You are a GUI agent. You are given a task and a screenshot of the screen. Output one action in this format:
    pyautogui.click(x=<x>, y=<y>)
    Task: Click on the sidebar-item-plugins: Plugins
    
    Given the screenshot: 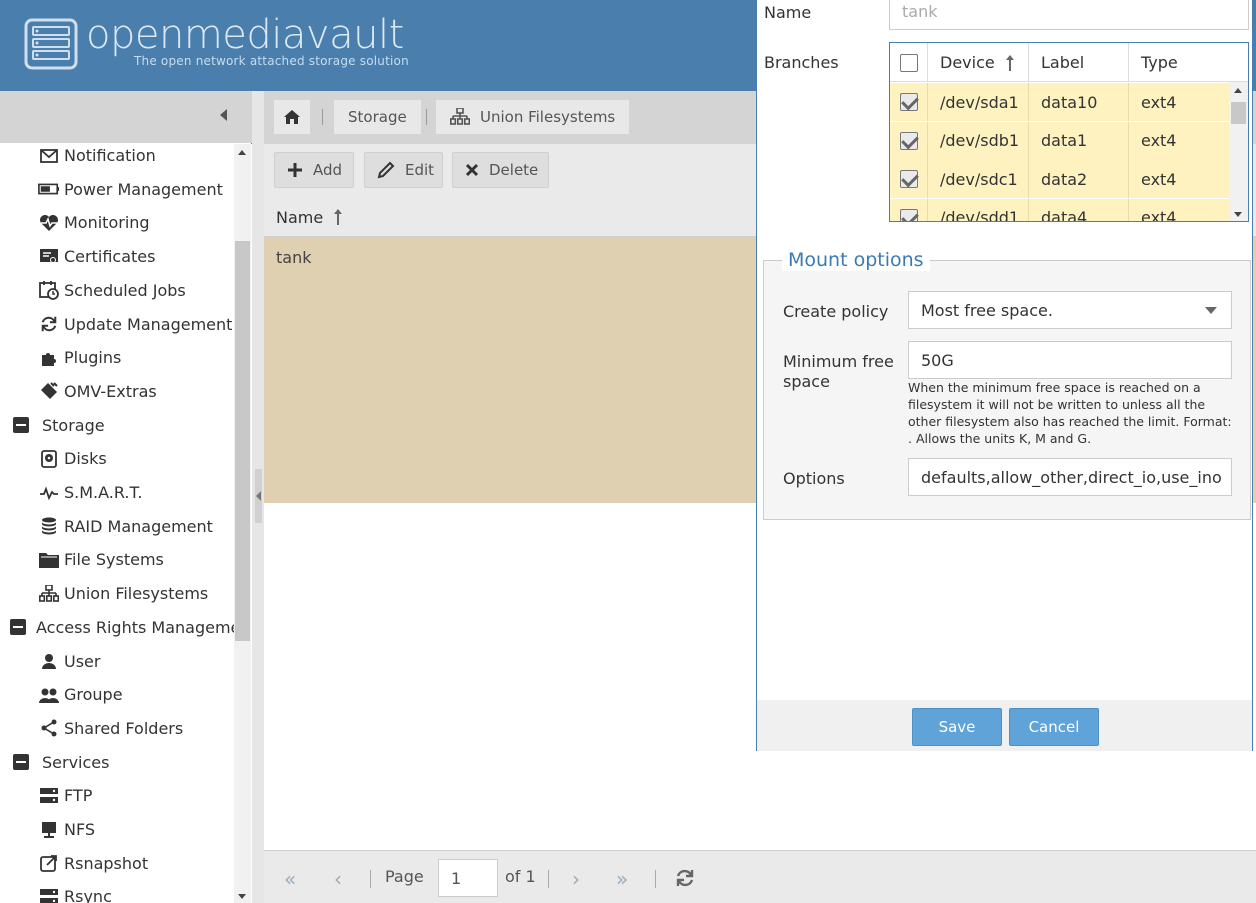 What is the action you would take?
    pyautogui.click(x=117, y=357)
    